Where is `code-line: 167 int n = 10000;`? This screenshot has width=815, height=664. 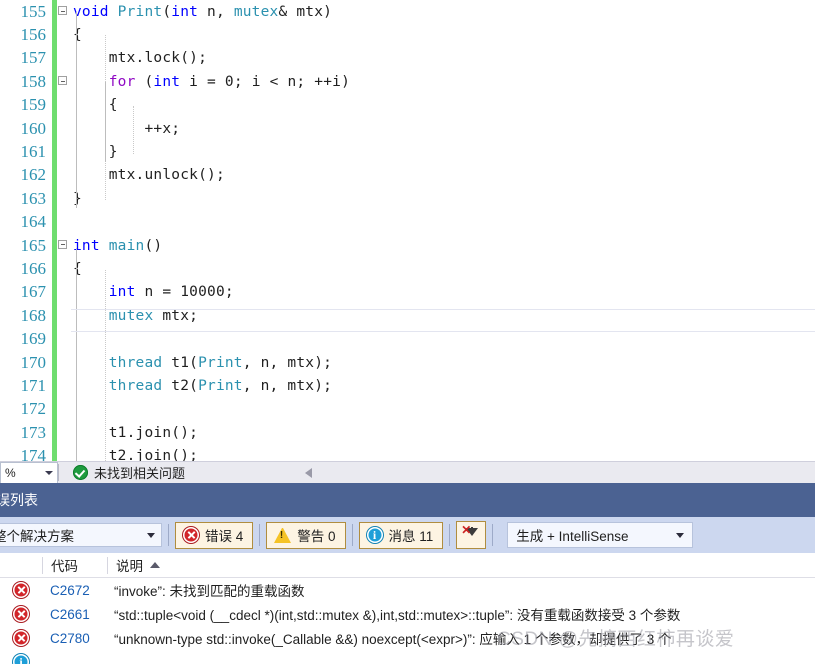
code-line: 167 int n = 10000; is located at coordinates (407, 292).